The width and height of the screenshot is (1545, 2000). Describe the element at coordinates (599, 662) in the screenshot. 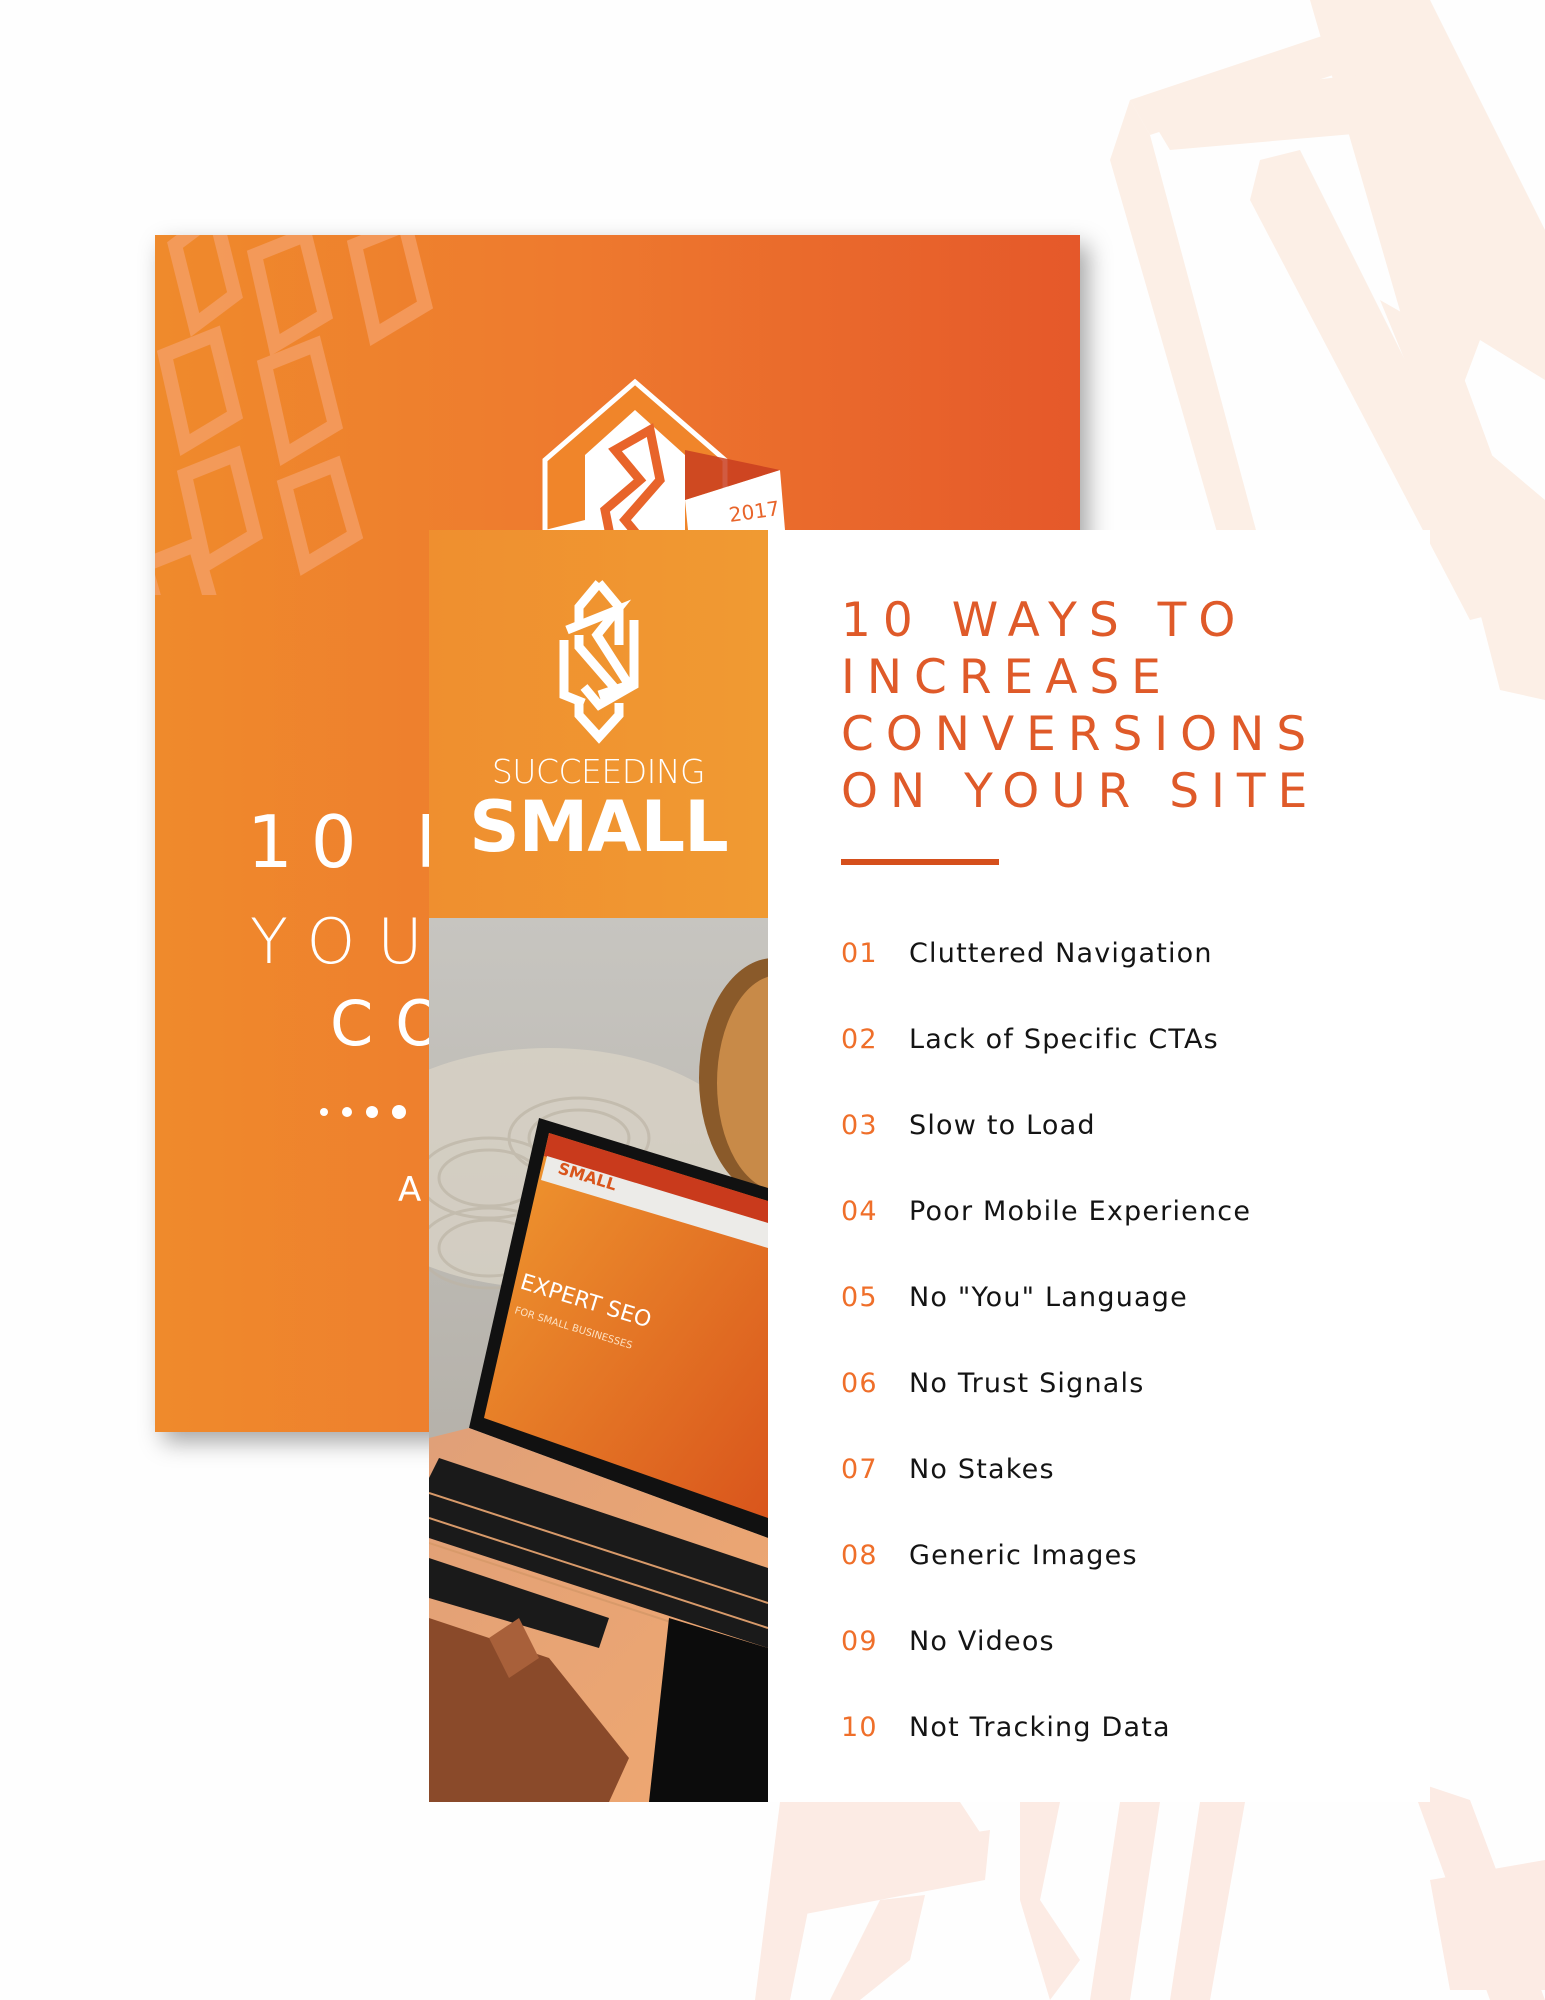

I see `succeeding-small-logo-icon` at that location.